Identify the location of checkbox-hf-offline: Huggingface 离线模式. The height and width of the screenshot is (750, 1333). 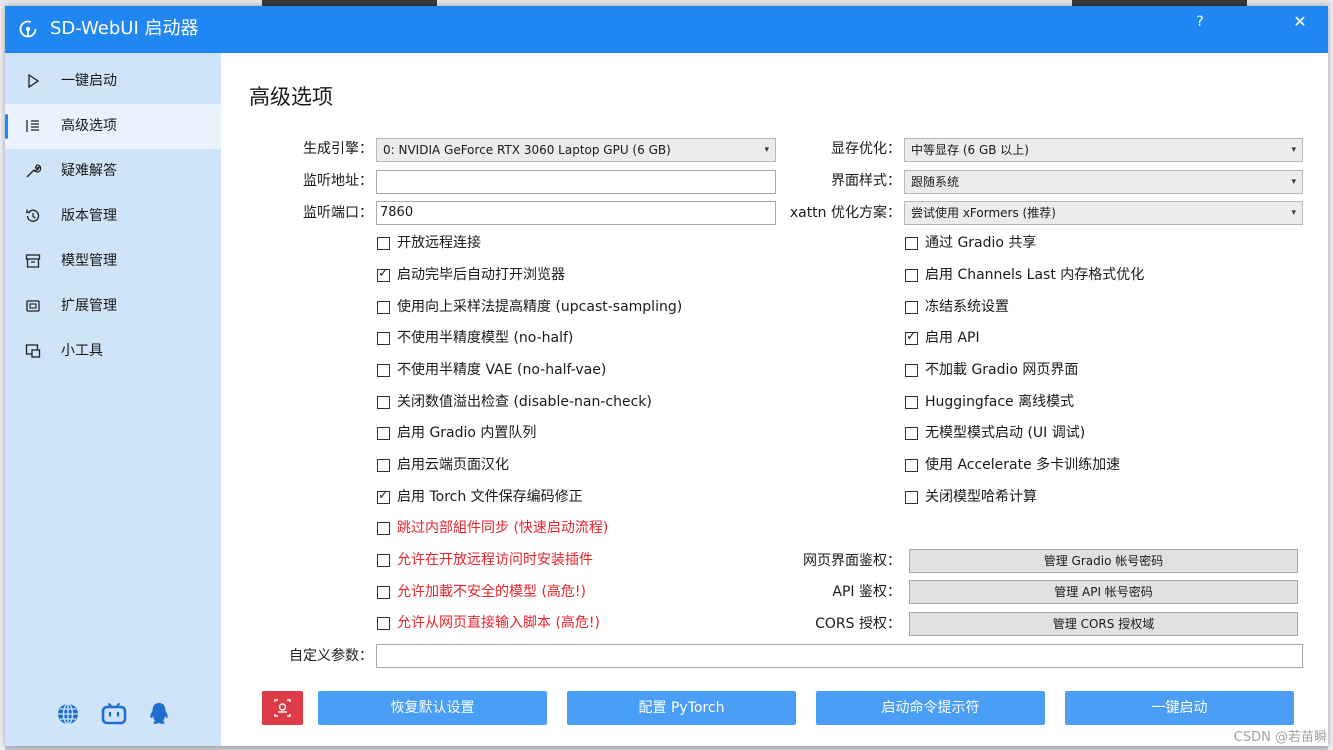
(989, 402).